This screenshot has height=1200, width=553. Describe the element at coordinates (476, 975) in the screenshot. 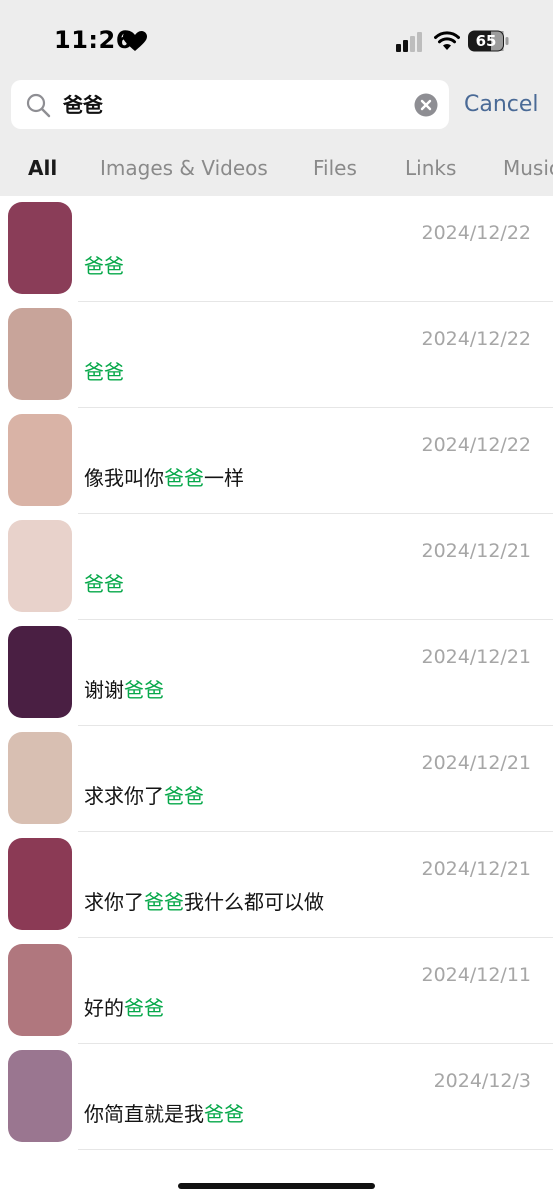

I see `result-date: 2024/12/11` at that location.